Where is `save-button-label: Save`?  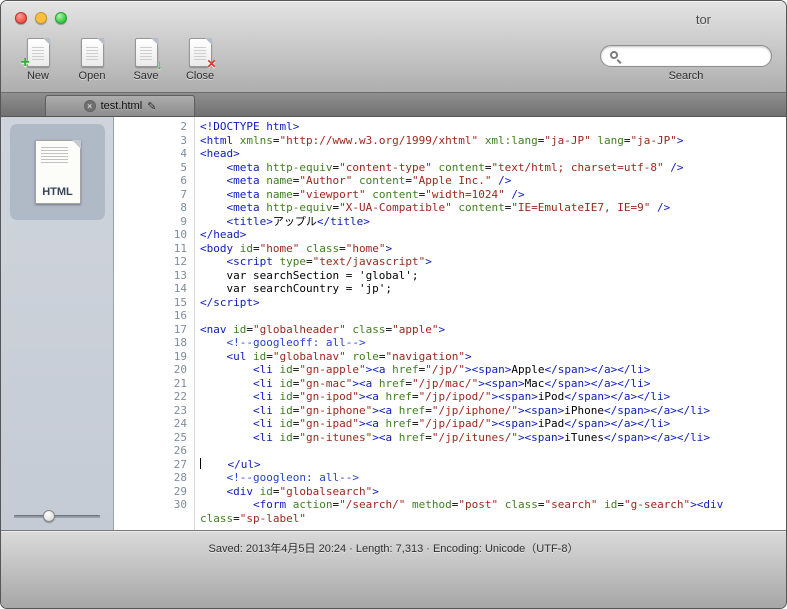 save-button-label: Save is located at coordinates (146, 76).